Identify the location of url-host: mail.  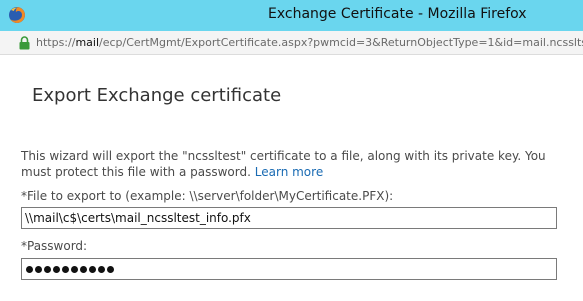
(87, 42).